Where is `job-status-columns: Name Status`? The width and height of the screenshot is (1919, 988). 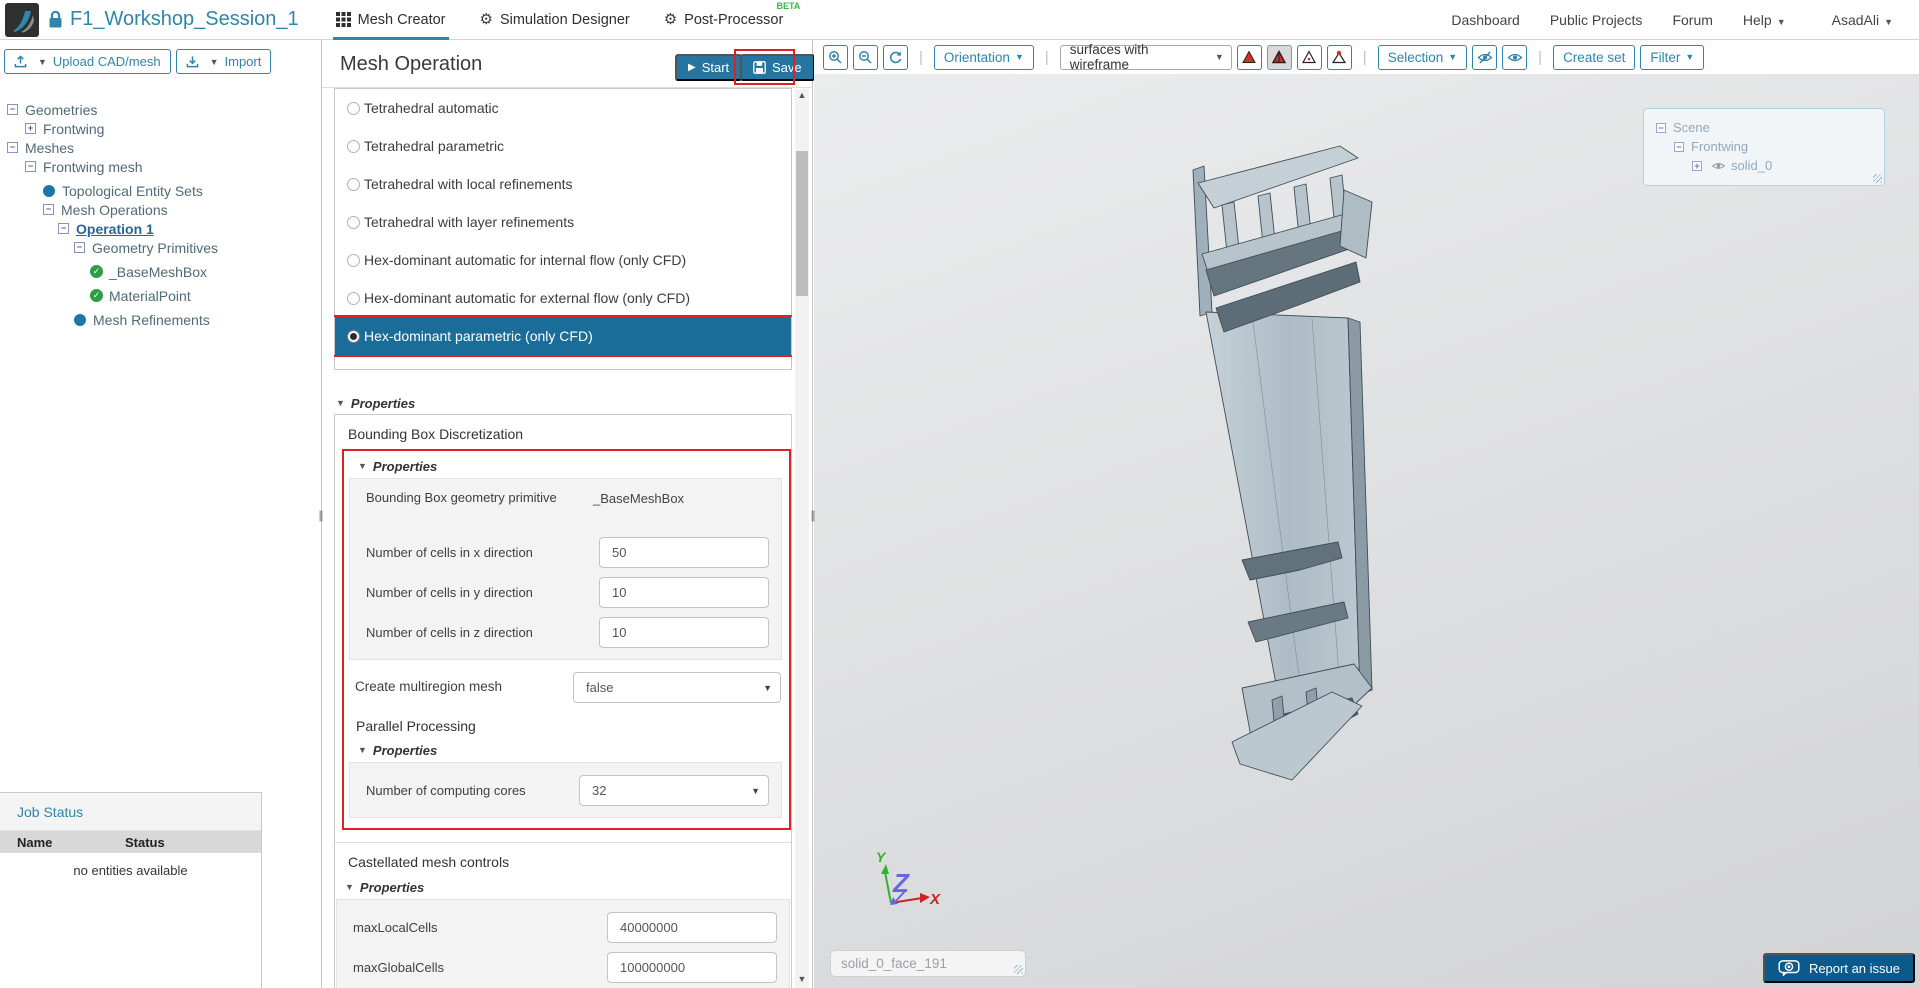 job-status-columns: Name Status is located at coordinates (130, 842).